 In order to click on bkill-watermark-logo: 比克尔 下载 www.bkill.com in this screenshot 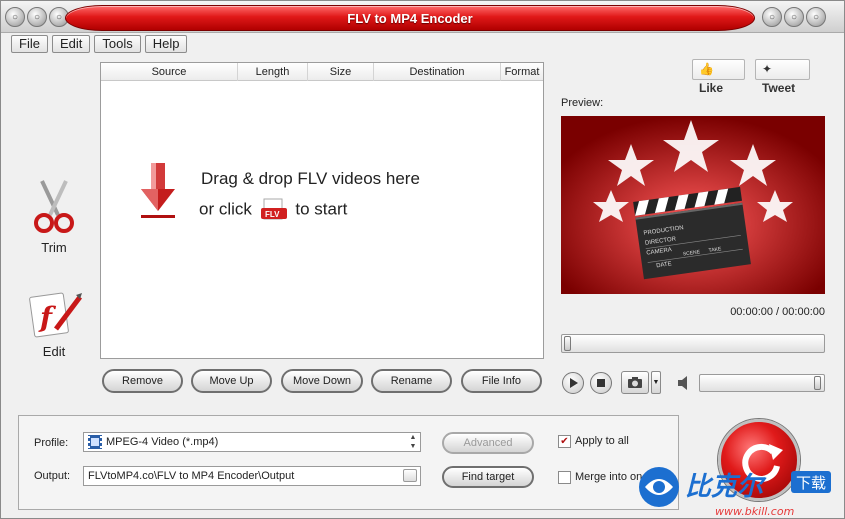, I will do `click(735, 492)`.